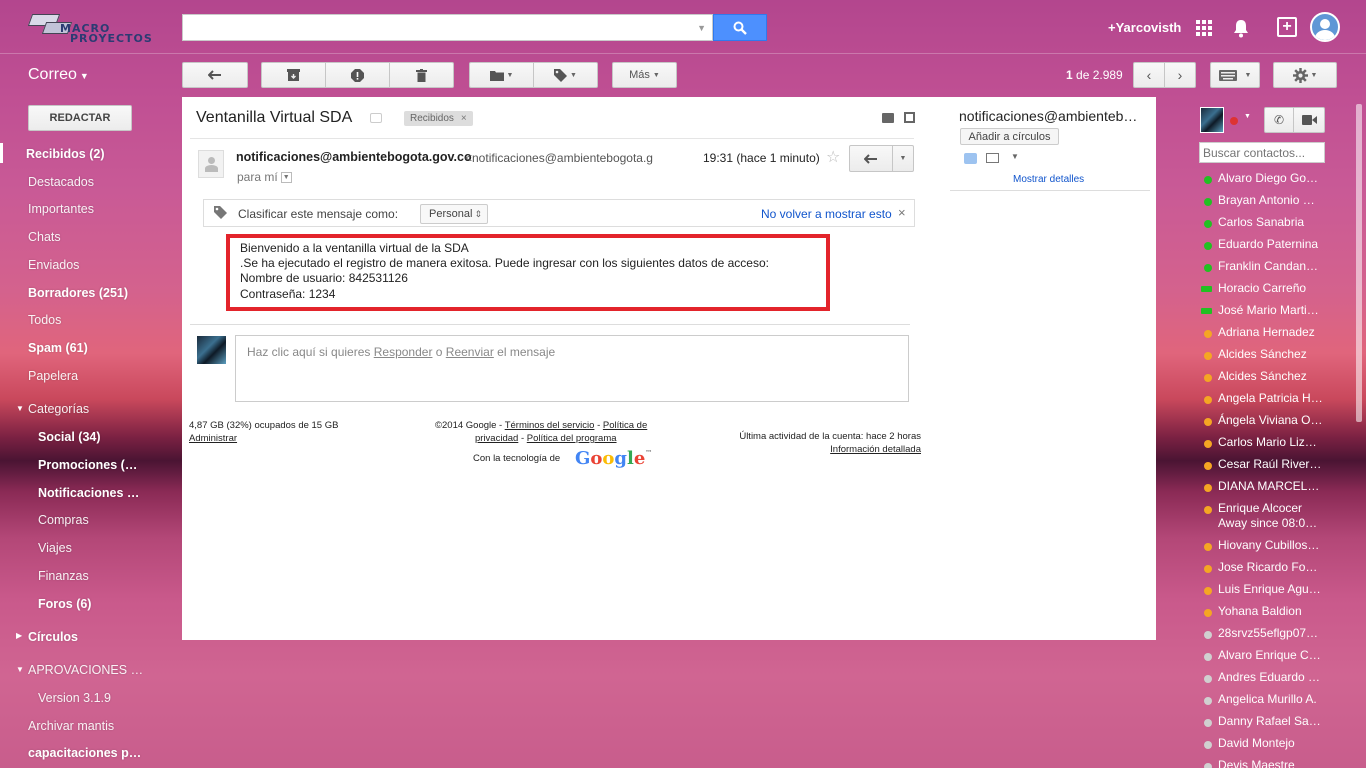 The image size is (1366, 768). I want to click on call-button: ✆, so click(1279, 120).